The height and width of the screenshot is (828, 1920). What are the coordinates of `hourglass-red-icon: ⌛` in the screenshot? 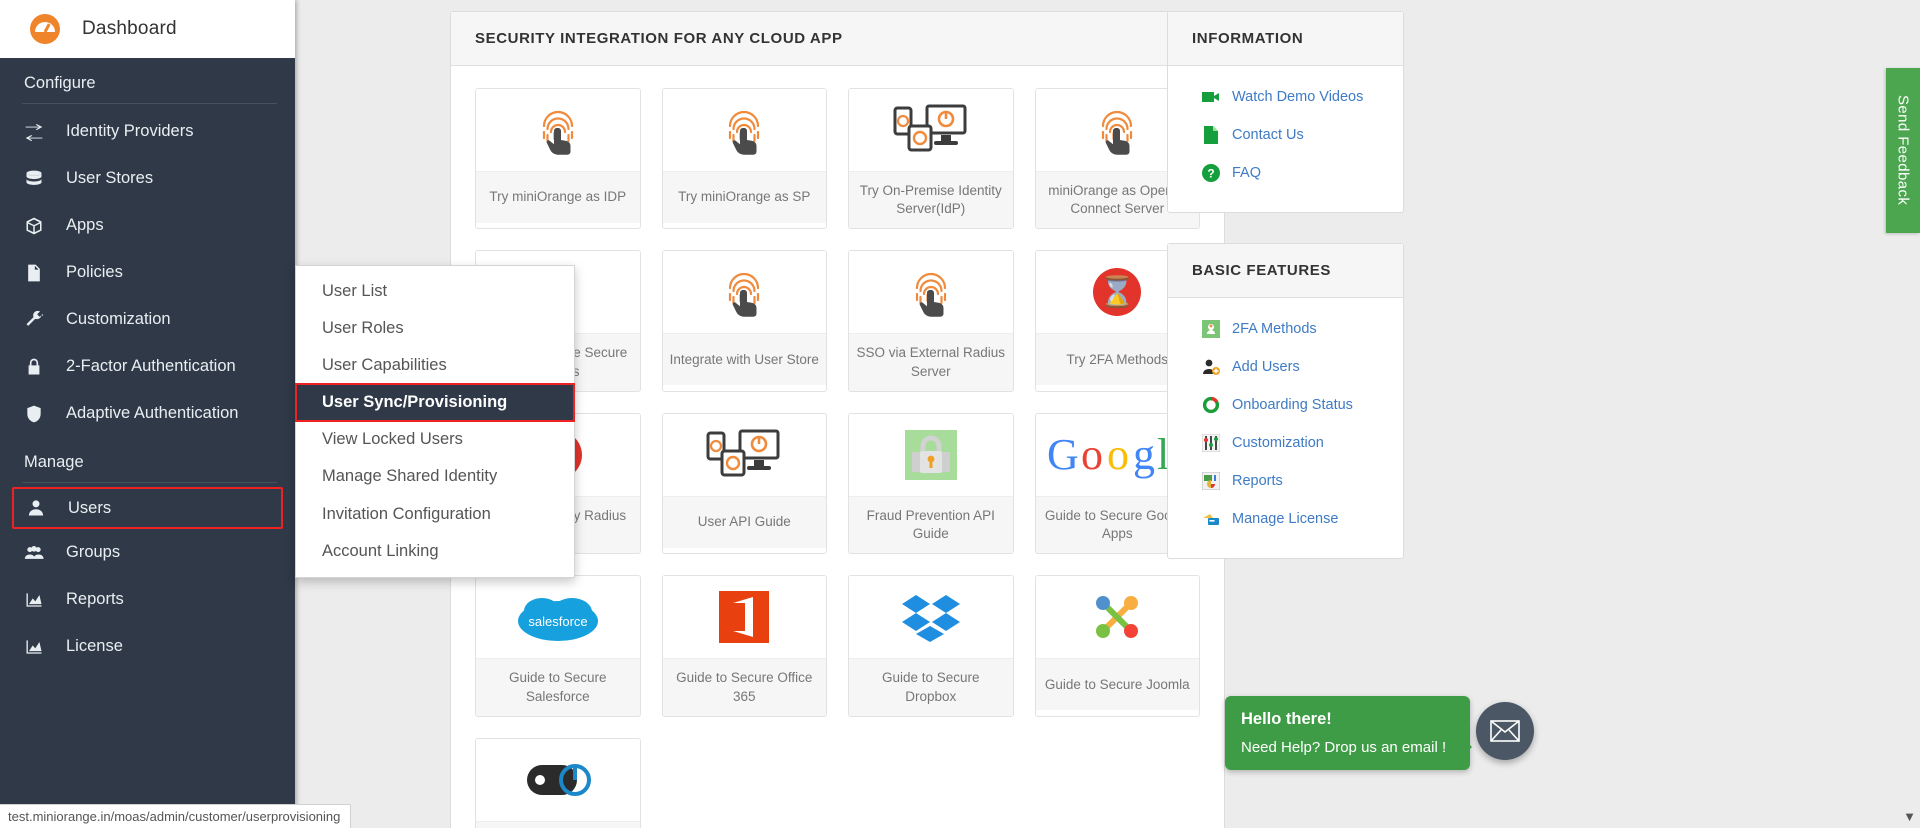 It's located at (1117, 292).